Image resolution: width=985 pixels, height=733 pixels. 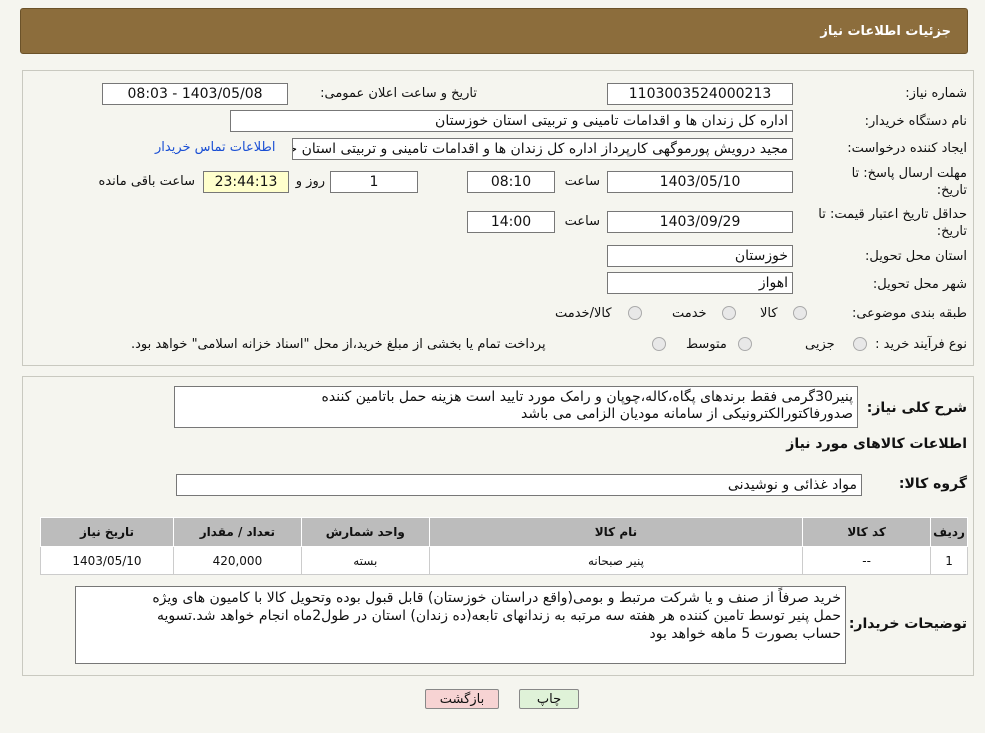 I want to click on validity-time-field: 14:00, so click(x=511, y=222).